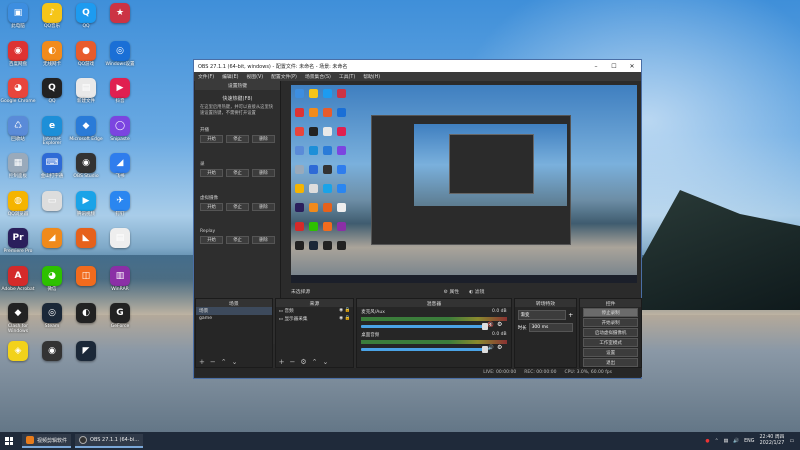 The height and width of the screenshot is (450, 800). Describe the element at coordinates (18, 166) in the screenshot. I see `desktop-icon: ▦ 控制面板` at that location.